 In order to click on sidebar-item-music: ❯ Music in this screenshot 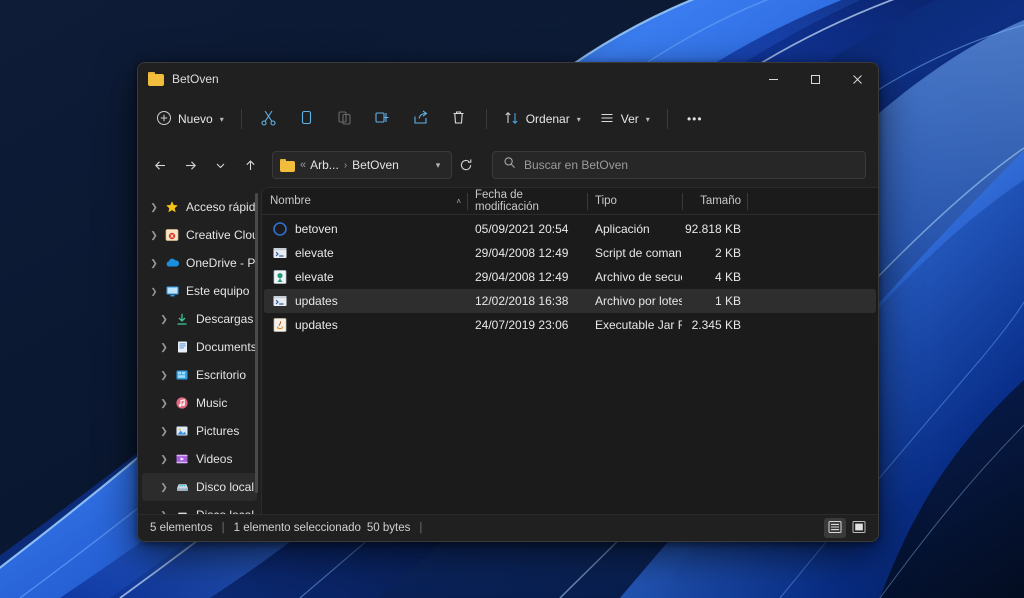, I will do `click(199, 403)`.